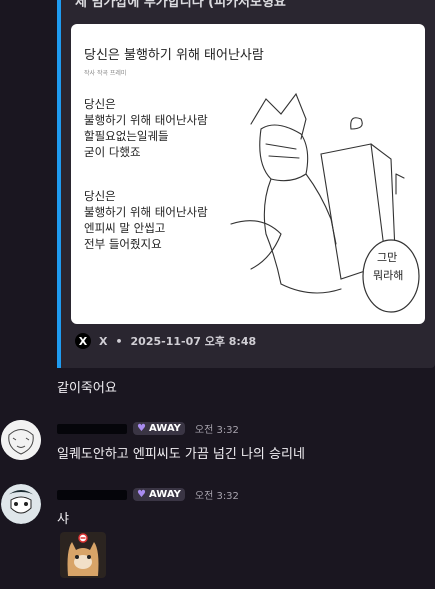  Describe the element at coordinates (87, 388) in the screenshot. I see `message-text: 같이죽어요` at that location.